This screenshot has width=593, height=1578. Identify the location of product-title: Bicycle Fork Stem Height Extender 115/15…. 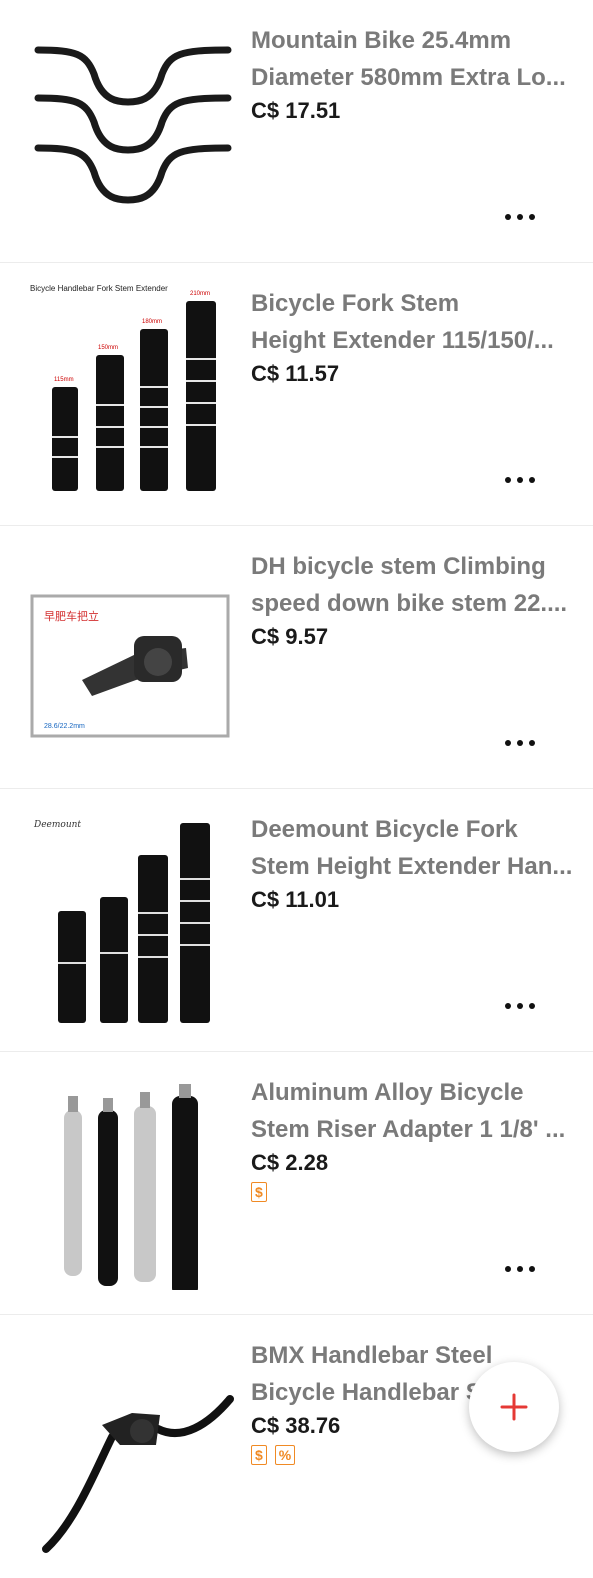
(412, 322).